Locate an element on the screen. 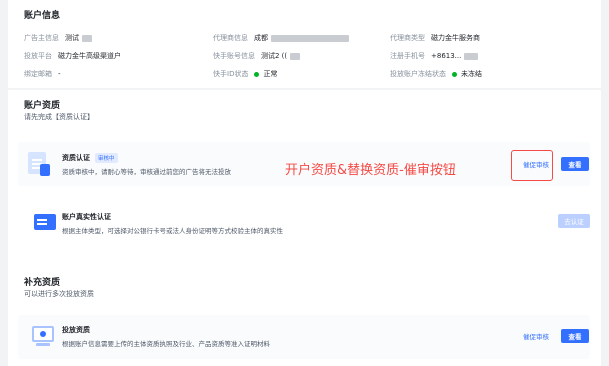 This screenshot has width=609, height=366. row-title: 账户真实性认证 is located at coordinates (86, 217).